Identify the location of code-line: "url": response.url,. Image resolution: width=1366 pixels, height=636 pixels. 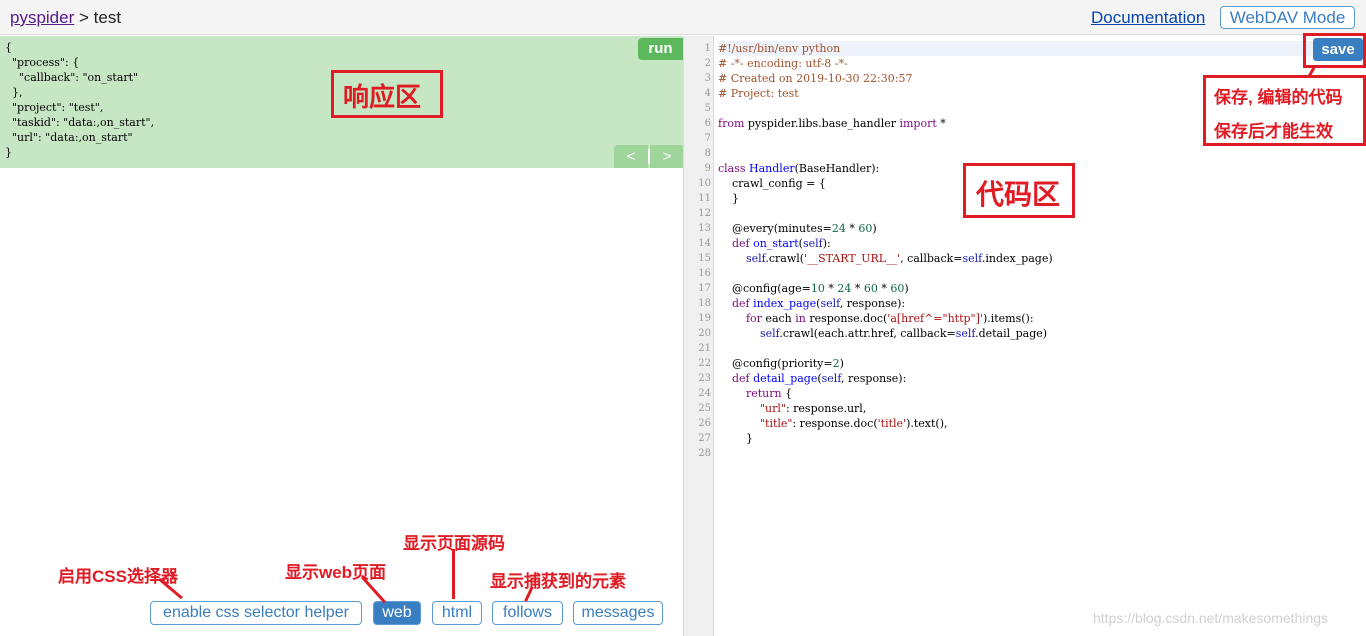
(1038, 408).